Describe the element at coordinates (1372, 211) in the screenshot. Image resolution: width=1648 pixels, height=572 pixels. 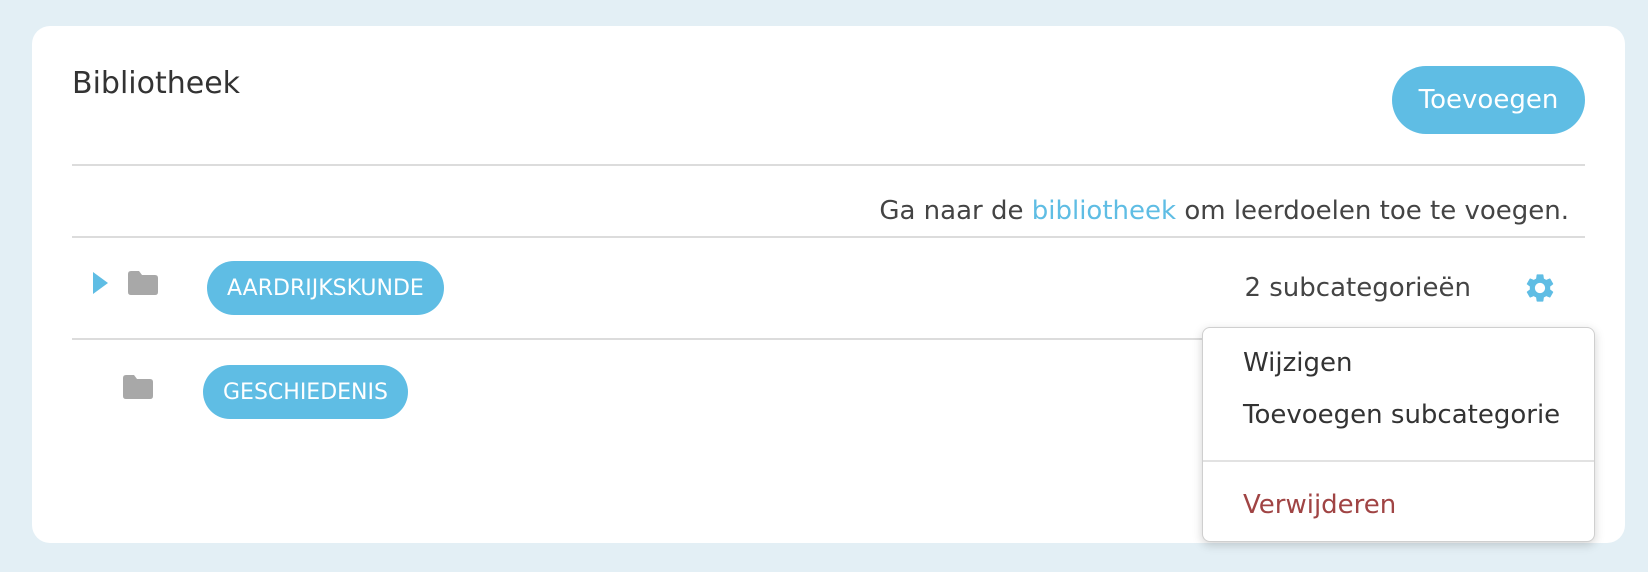
I see `hint-text-after: om leerdoelen toe te voegen.` at that location.